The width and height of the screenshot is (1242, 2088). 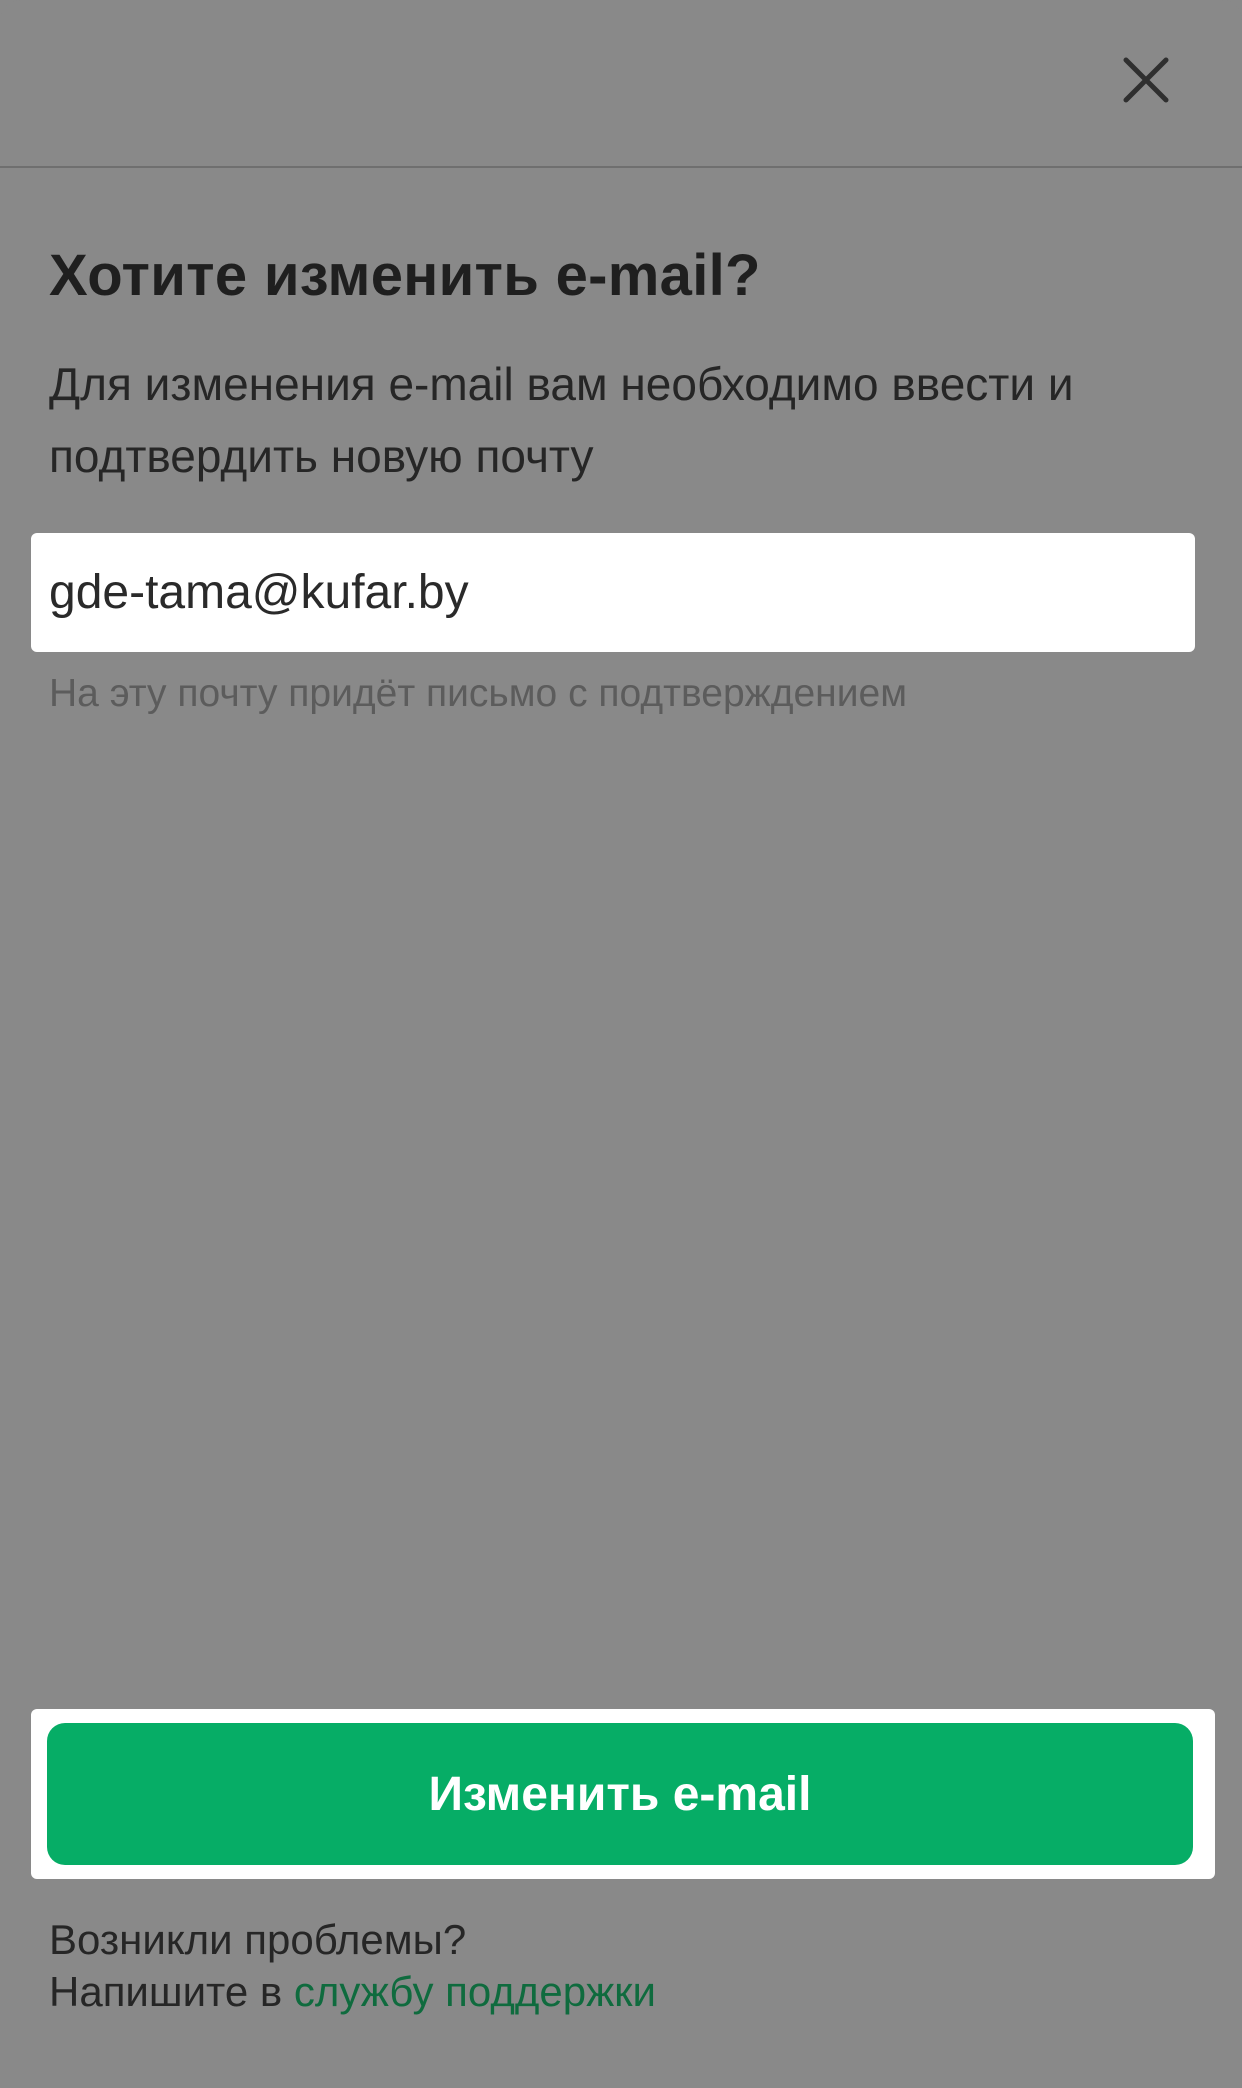 I want to click on change-email-button-label: Изменить e-mail, so click(x=620, y=1794).